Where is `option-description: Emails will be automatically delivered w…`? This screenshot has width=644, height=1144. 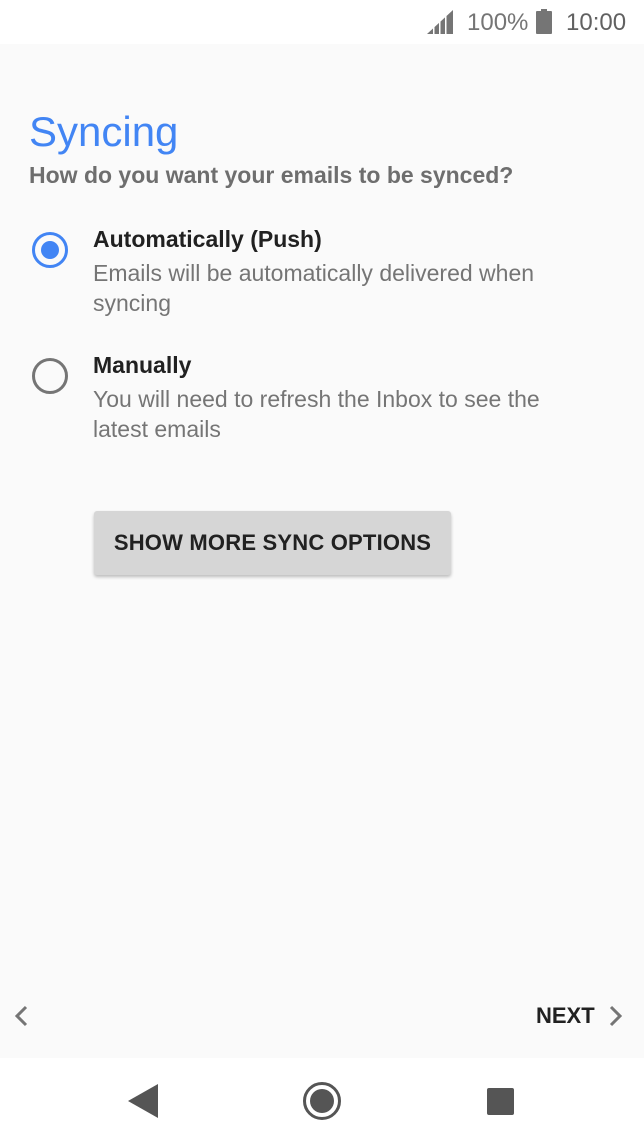
option-description: Emails will be automatically delivered w… is located at coordinates (314, 288).